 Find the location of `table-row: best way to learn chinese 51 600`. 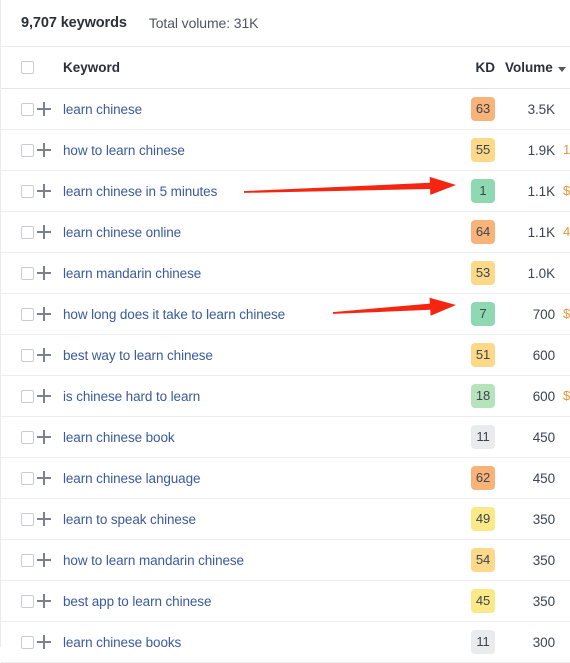

table-row: best way to learn chinese 51 600 is located at coordinates (285, 355).